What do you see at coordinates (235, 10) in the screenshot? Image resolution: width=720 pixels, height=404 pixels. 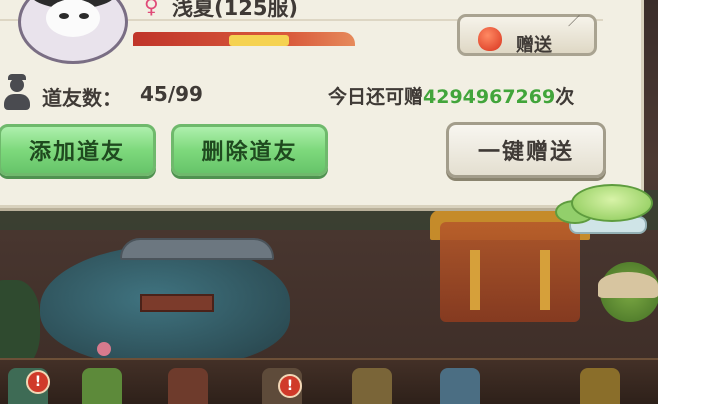 I see `player-name: 浅夏(125服)` at bounding box center [235, 10].